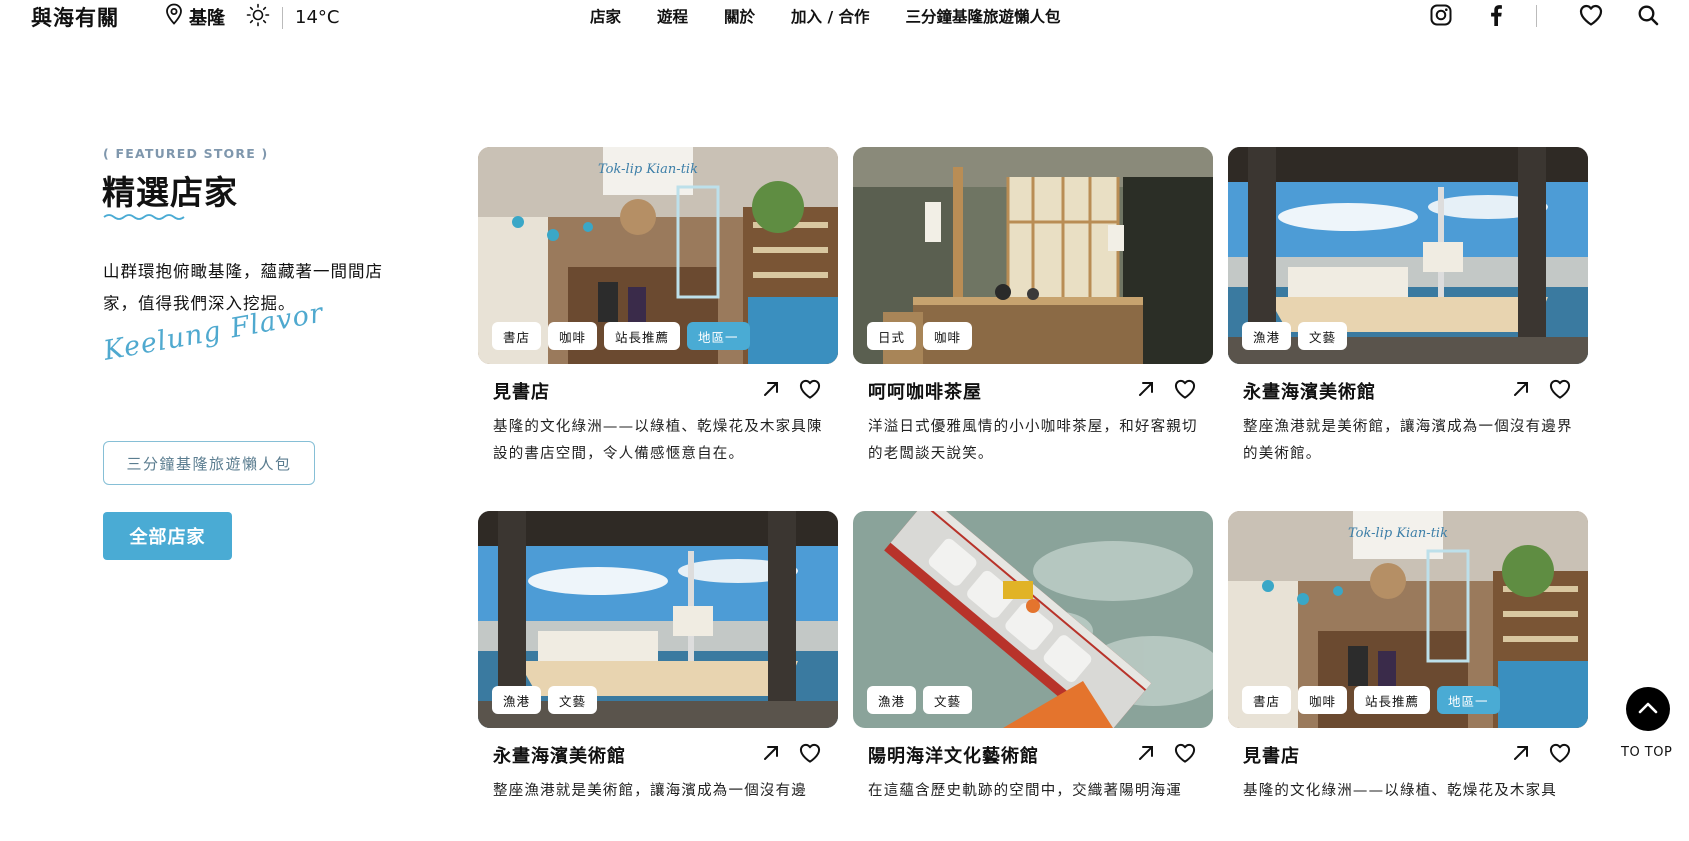 The width and height of the screenshot is (1689, 841). I want to click on search-icon, so click(1648, 15).